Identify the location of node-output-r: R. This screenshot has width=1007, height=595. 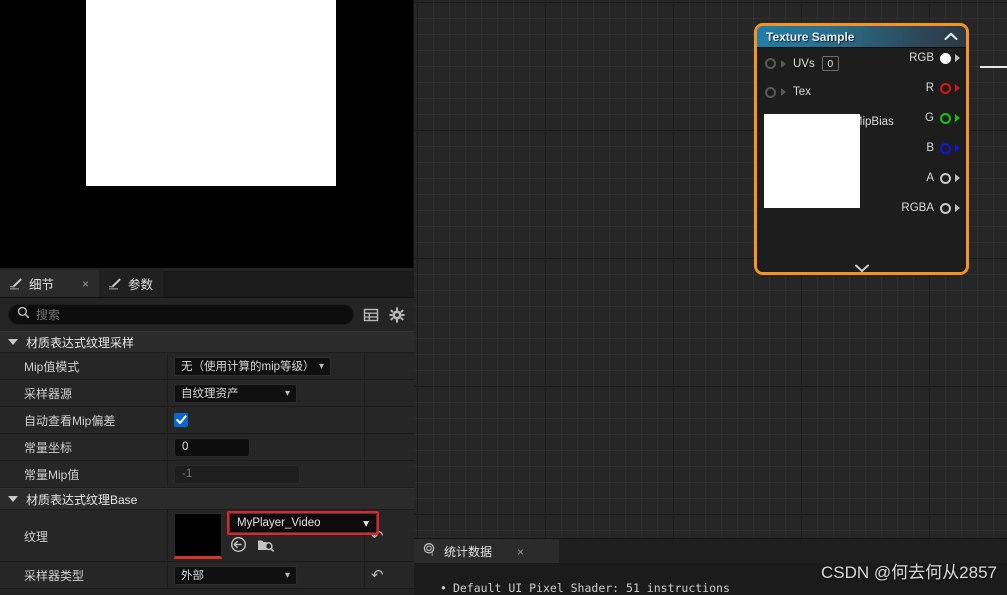
(943, 88).